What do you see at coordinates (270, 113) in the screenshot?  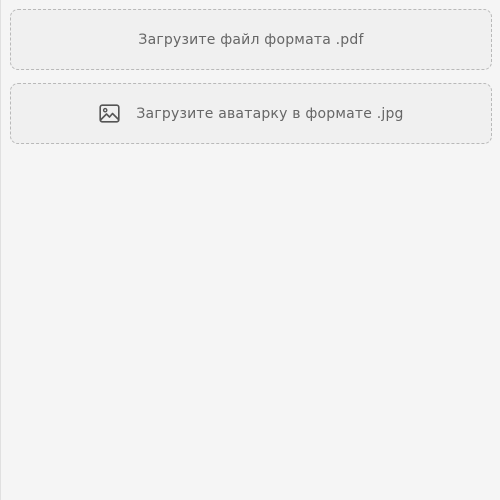 I see `avatar-upload-label: Загрузите аватарку в формате .jpg` at bounding box center [270, 113].